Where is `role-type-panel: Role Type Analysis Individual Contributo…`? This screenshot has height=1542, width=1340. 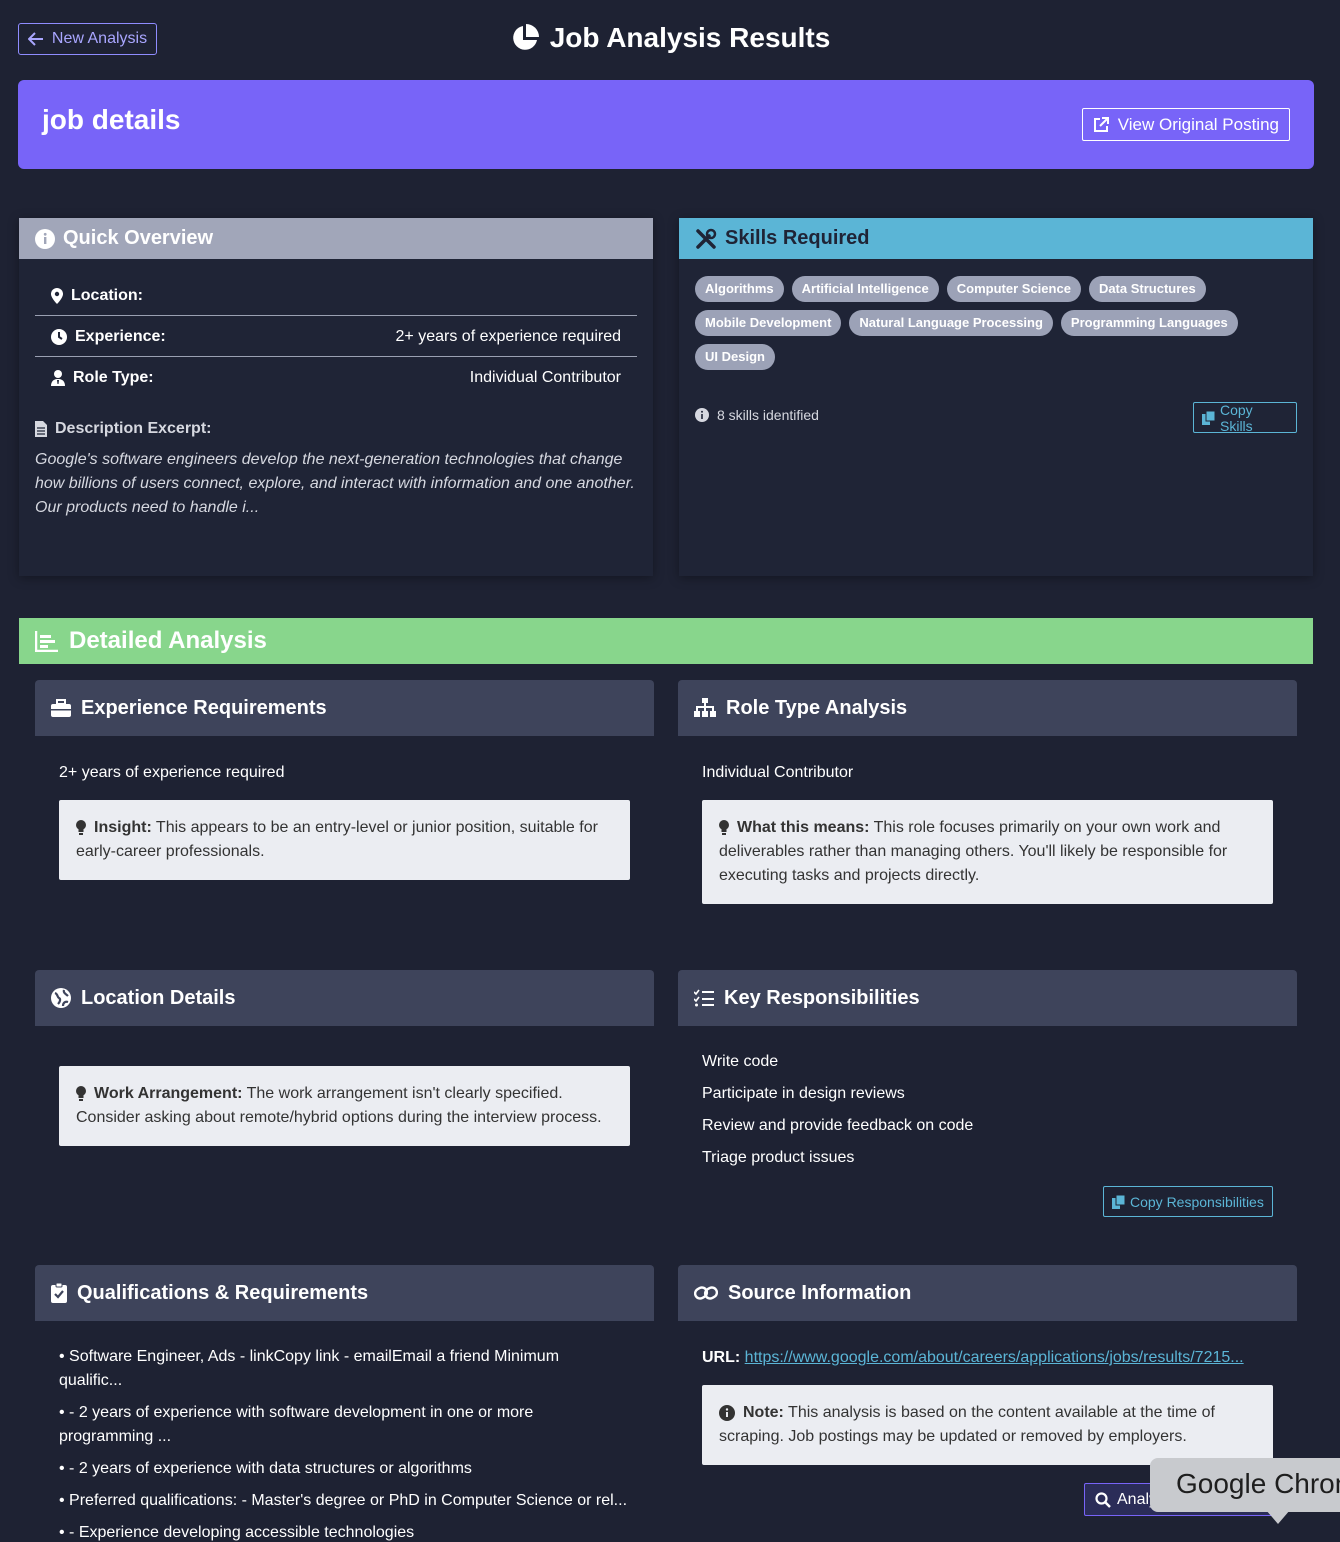
role-type-panel: Role Type Analysis Individual Contributo… is located at coordinates (987, 818).